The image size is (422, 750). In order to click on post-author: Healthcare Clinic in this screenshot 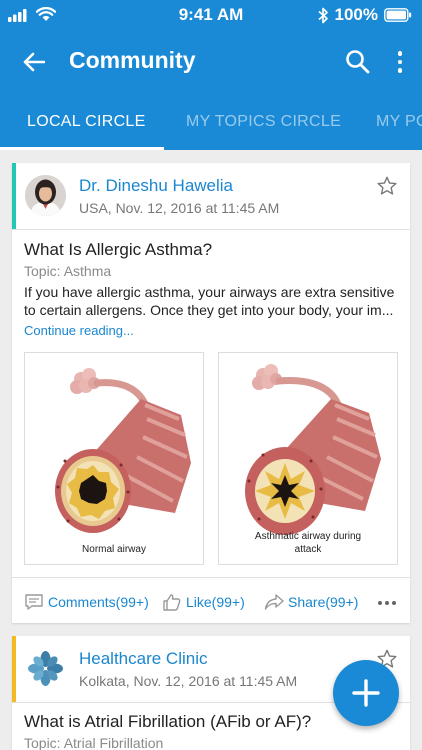, I will do `click(143, 659)`.